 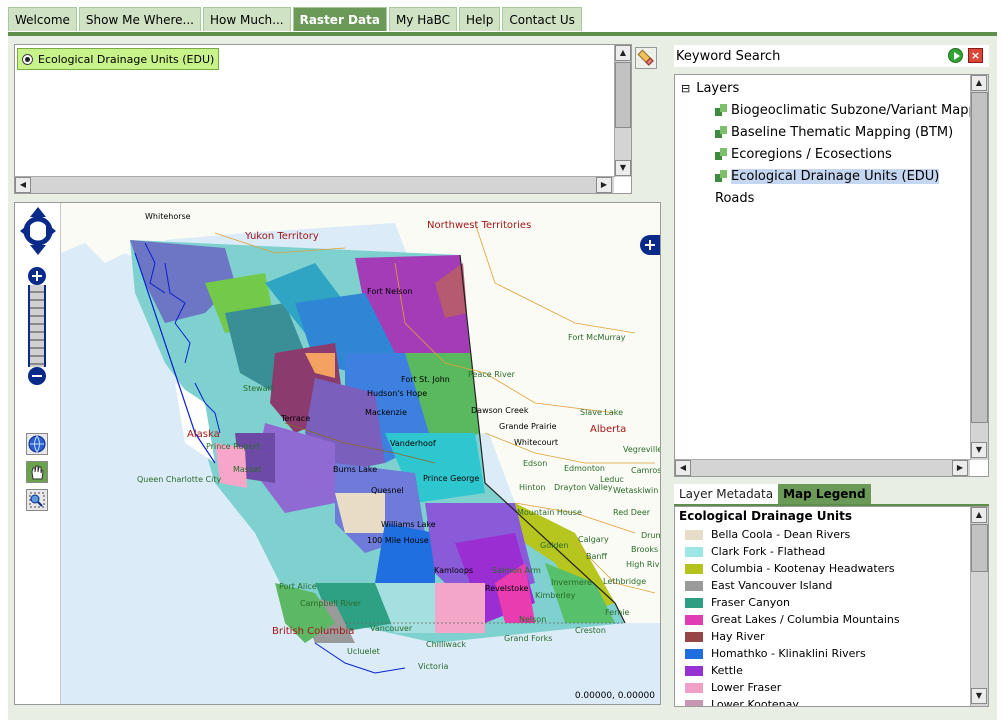 What do you see at coordinates (597, 337) in the screenshot?
I see `label-fort-mcmurray: Fort McMurray` at bounding box center [597, 337].